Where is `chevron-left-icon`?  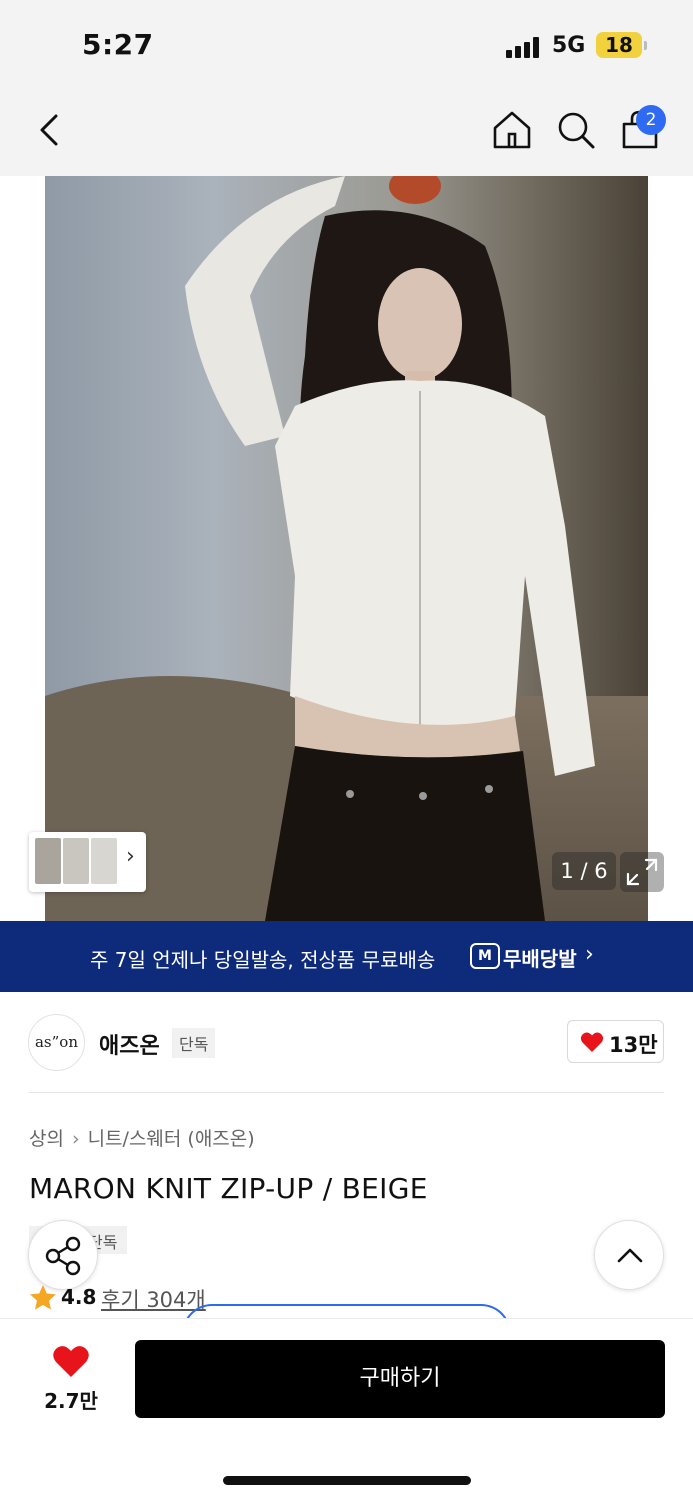 chevron-left-icon is located at coordinates (49, 130).